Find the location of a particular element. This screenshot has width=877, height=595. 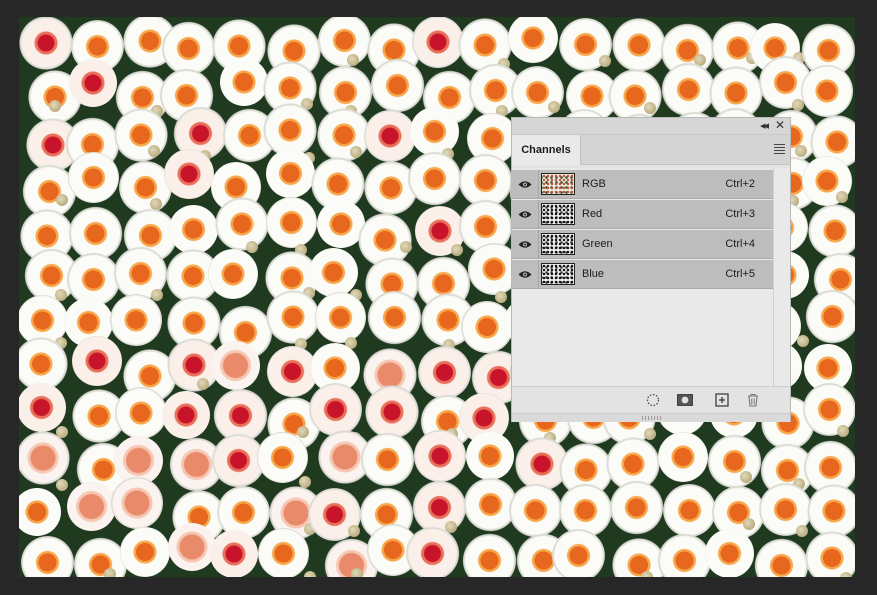

panel-menu-icon is located at coordinates (779, 149).